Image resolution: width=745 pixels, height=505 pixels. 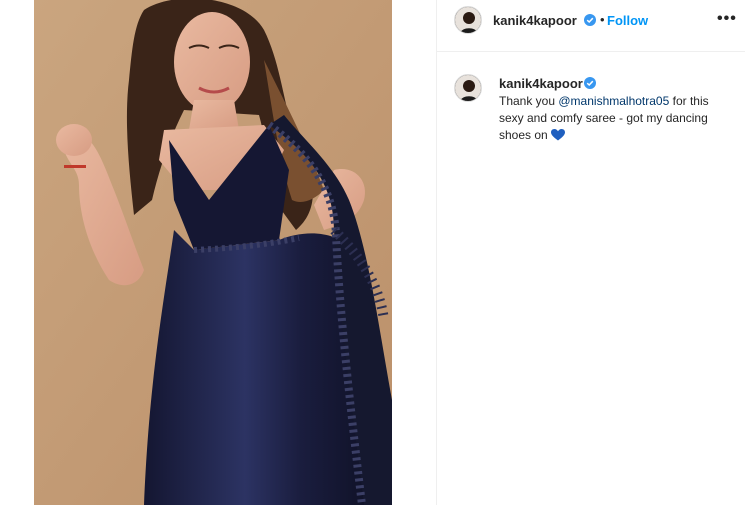 What do you see at coordinates (17, 252) in the screenshot?
I see `left-gutter` at bounding box center [17, 252].